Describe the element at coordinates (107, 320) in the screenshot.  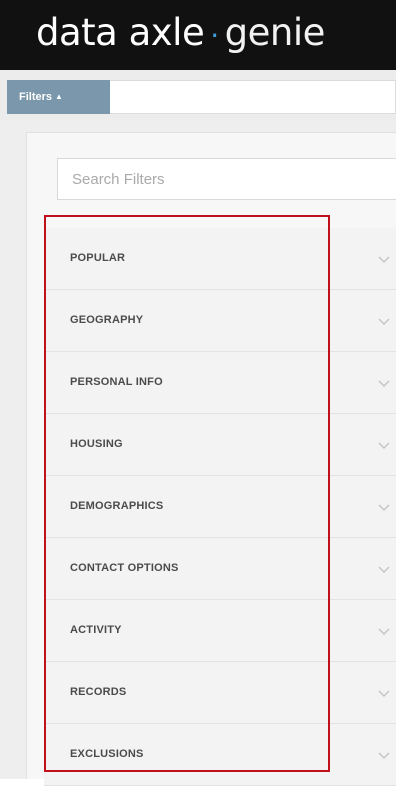
I see `filter-category-label: GEOGRAPHY` at that location.